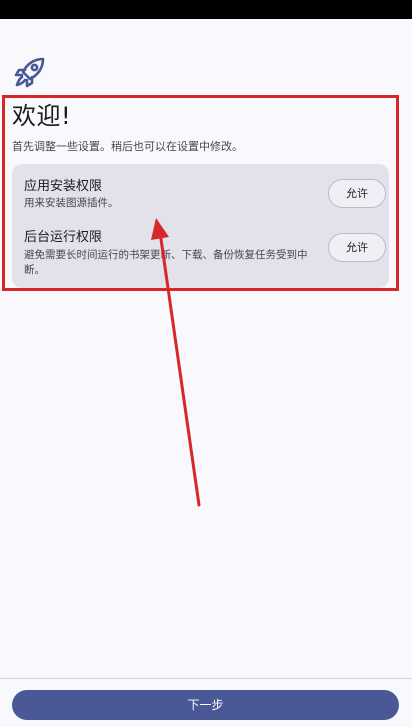 The width and height of the screenshot is (412, 727). What do you see at coordinates (71, 203) in the screenshot?
I see `install-permission-description: 用来安装图源插件。` at bounding box center [71, 203].